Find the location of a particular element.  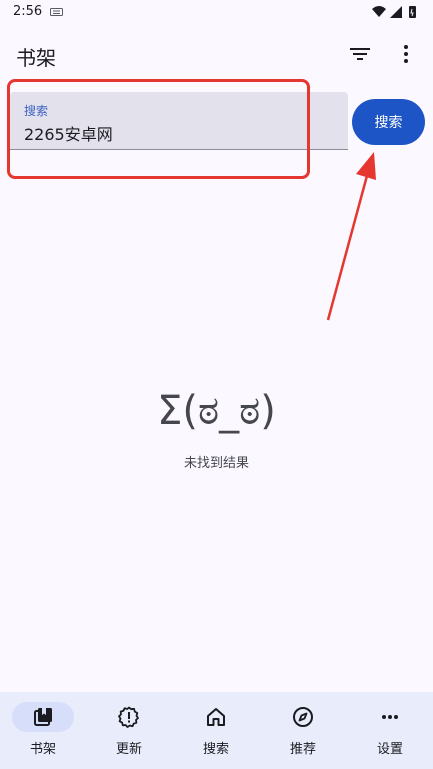

compass-icon is located at coordinates (303, 717).